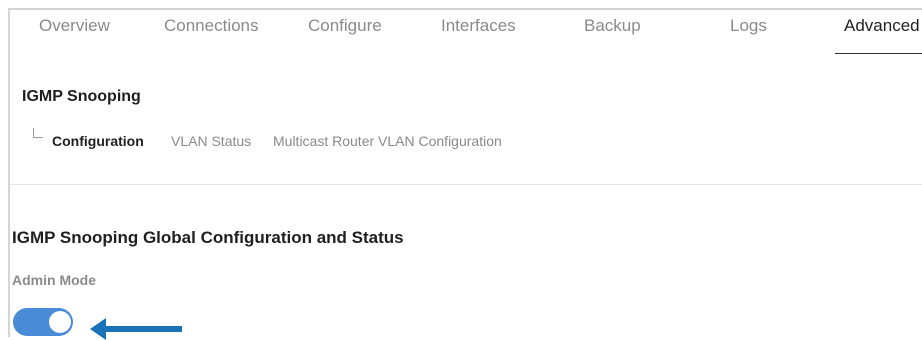 This screenshot has width=922, height=340. What do you see at coordinates (882, 26) in the screenshot?
I see `tab-advanced: Advanced` at bounding box center [882, 26].